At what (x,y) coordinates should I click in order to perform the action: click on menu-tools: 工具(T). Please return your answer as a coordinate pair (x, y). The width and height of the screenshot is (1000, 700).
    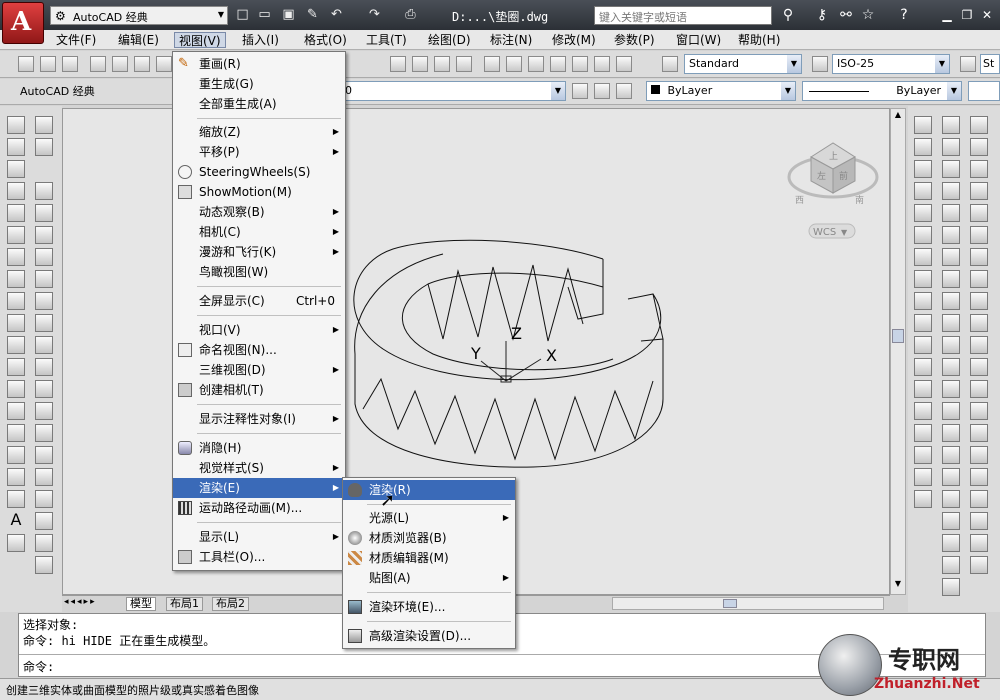
    Looking at the image, I should click on (386, 40).